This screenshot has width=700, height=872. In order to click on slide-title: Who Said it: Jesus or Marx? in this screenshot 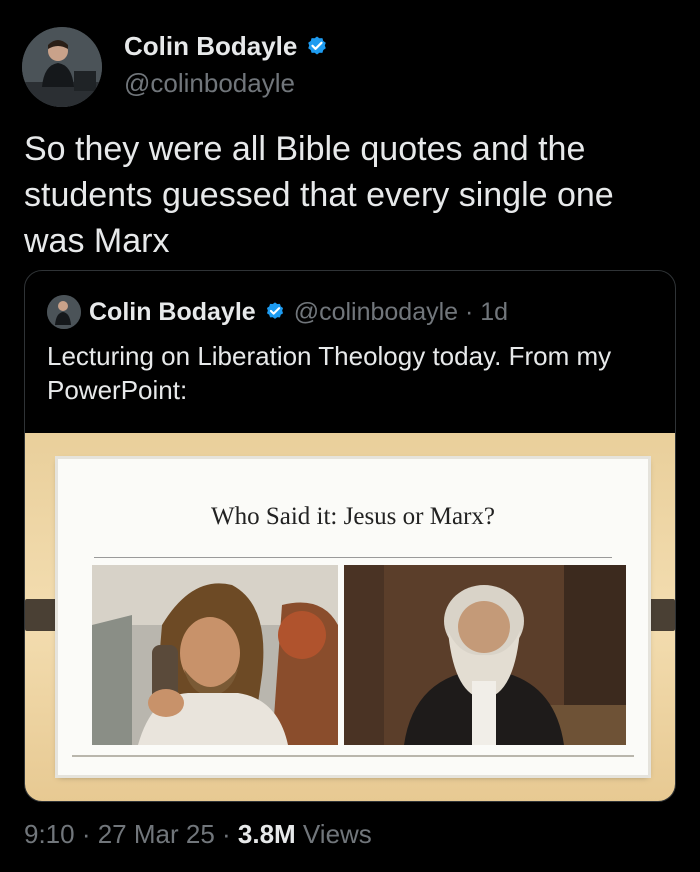, I will do `click(353, 516)`.